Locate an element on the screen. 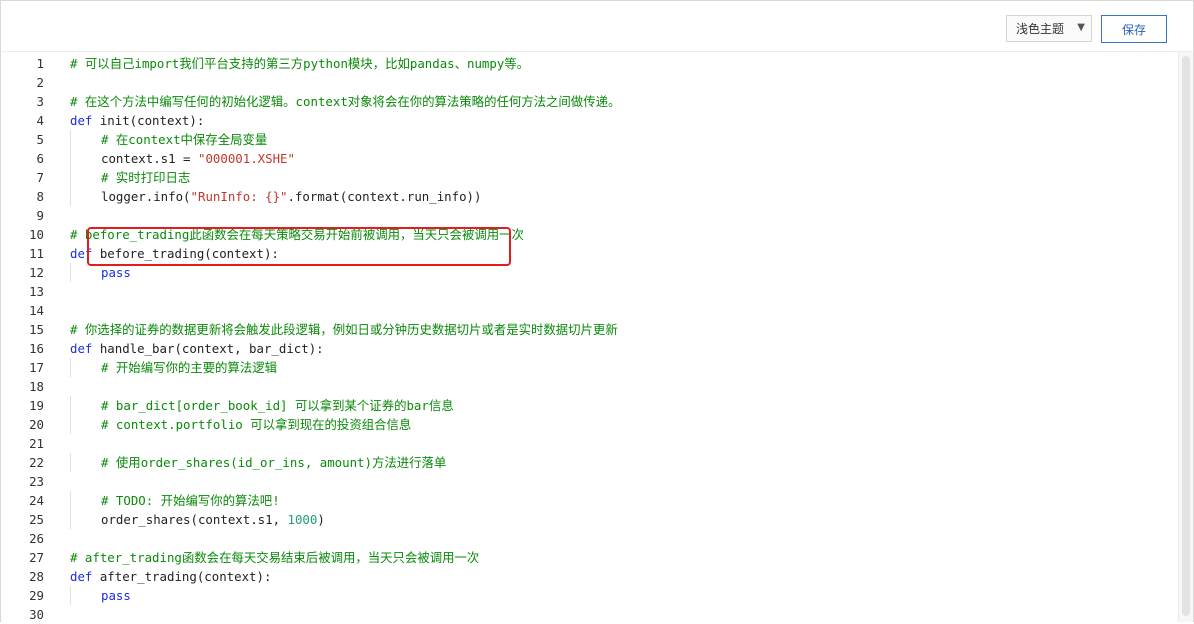  line-number: 7 is located at coordinates (40, 177).